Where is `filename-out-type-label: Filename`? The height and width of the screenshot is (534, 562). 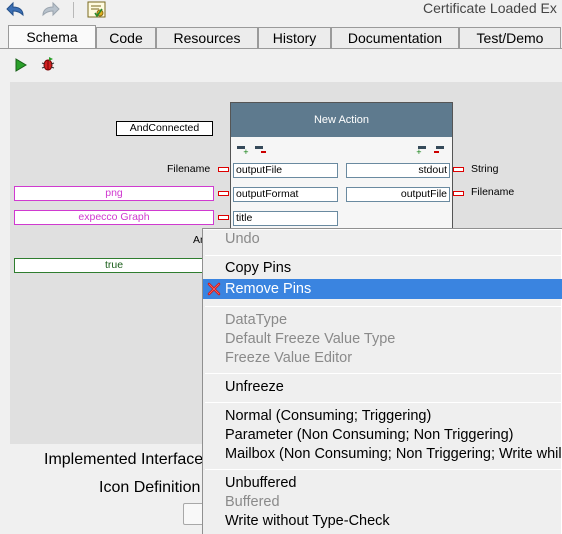 filename-out-type-label: Filename is located at coordinates (493, 192).